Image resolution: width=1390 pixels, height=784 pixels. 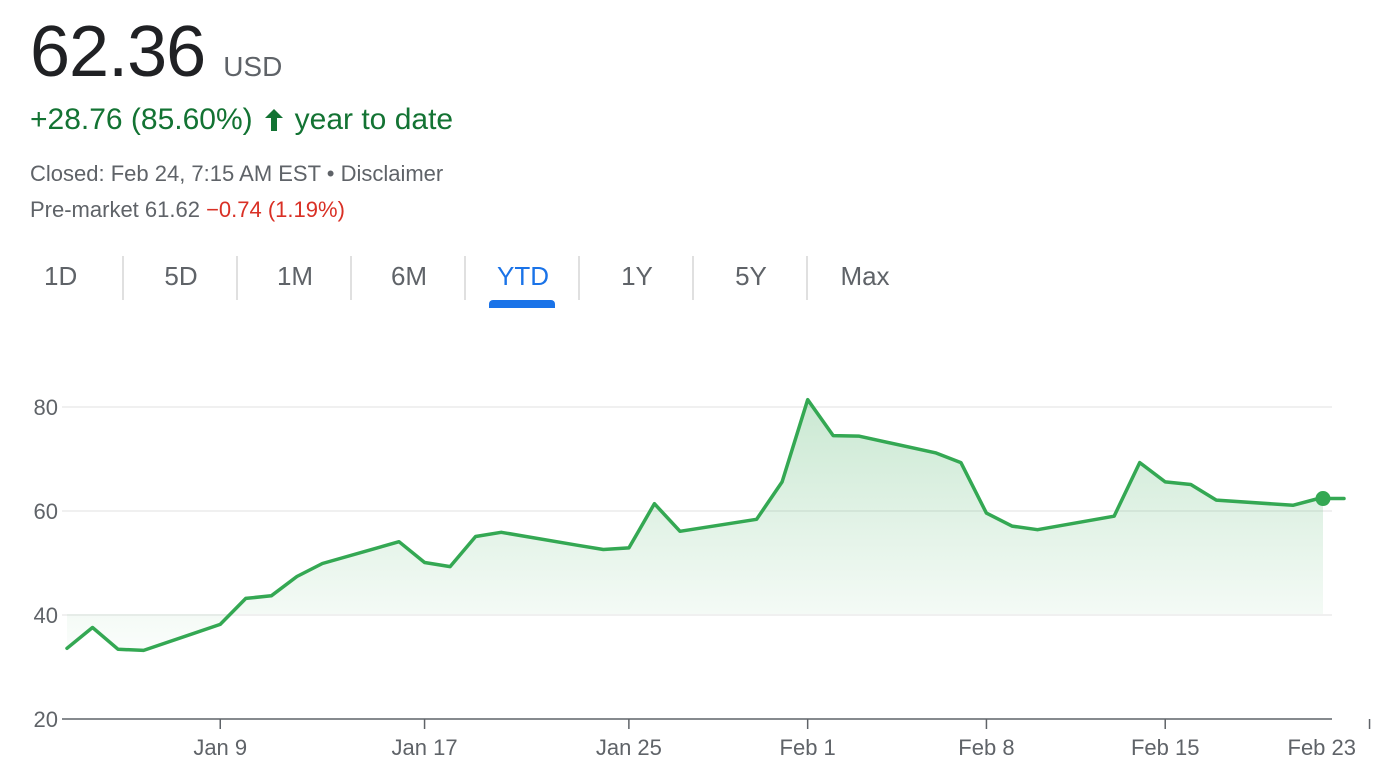 What do you see at coordinates (1165, 747) in the screenshot?
I see `x-tick-label: Feb 15` at bounding box center [1165, 747].